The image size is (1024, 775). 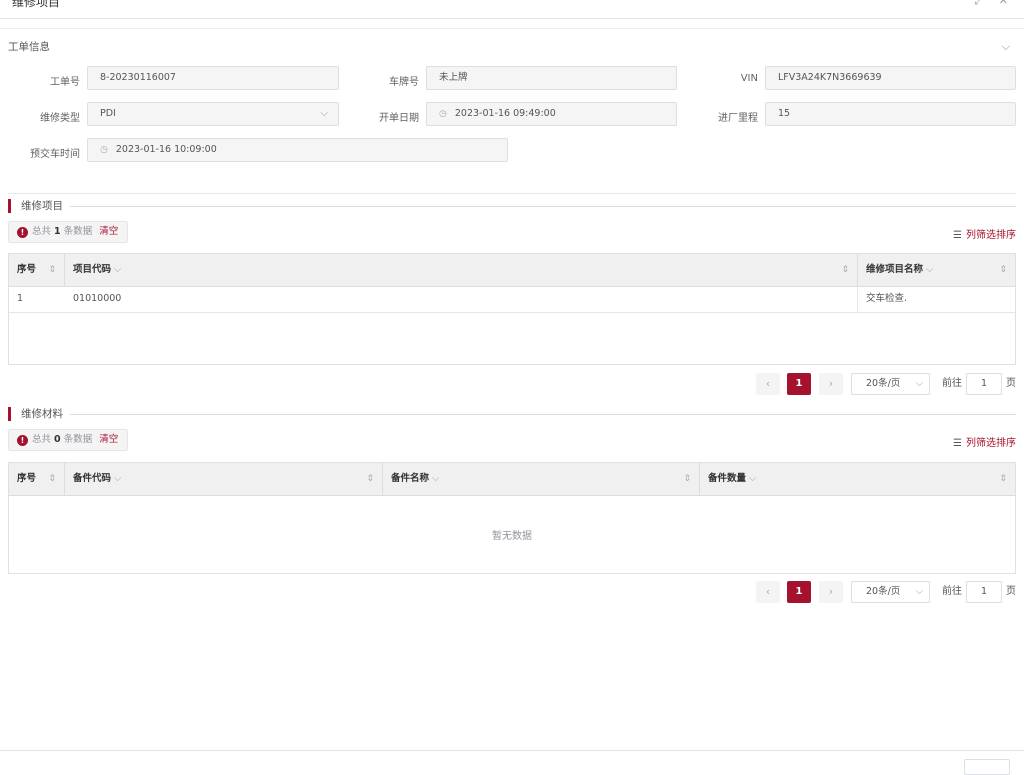 What do you see at coordinates (541, 479) in the screenshot?
I see `column-header-part-name: 备件名称 ⌵ ⇕` at bounding box center [541, 479].